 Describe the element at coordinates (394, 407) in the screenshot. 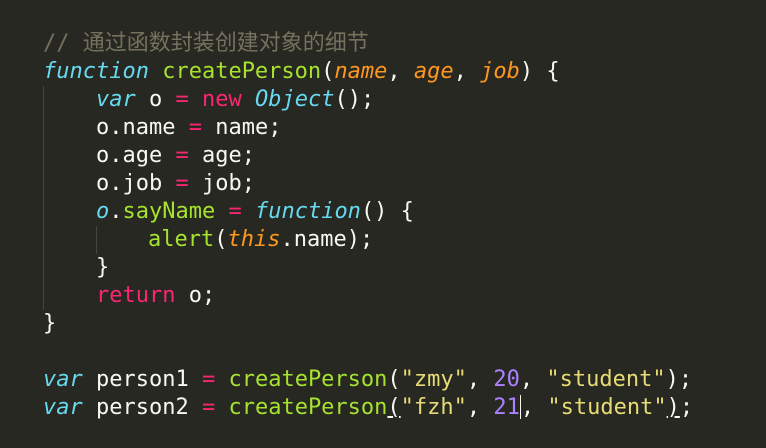

I see `paren-open-matched: (` at that location.